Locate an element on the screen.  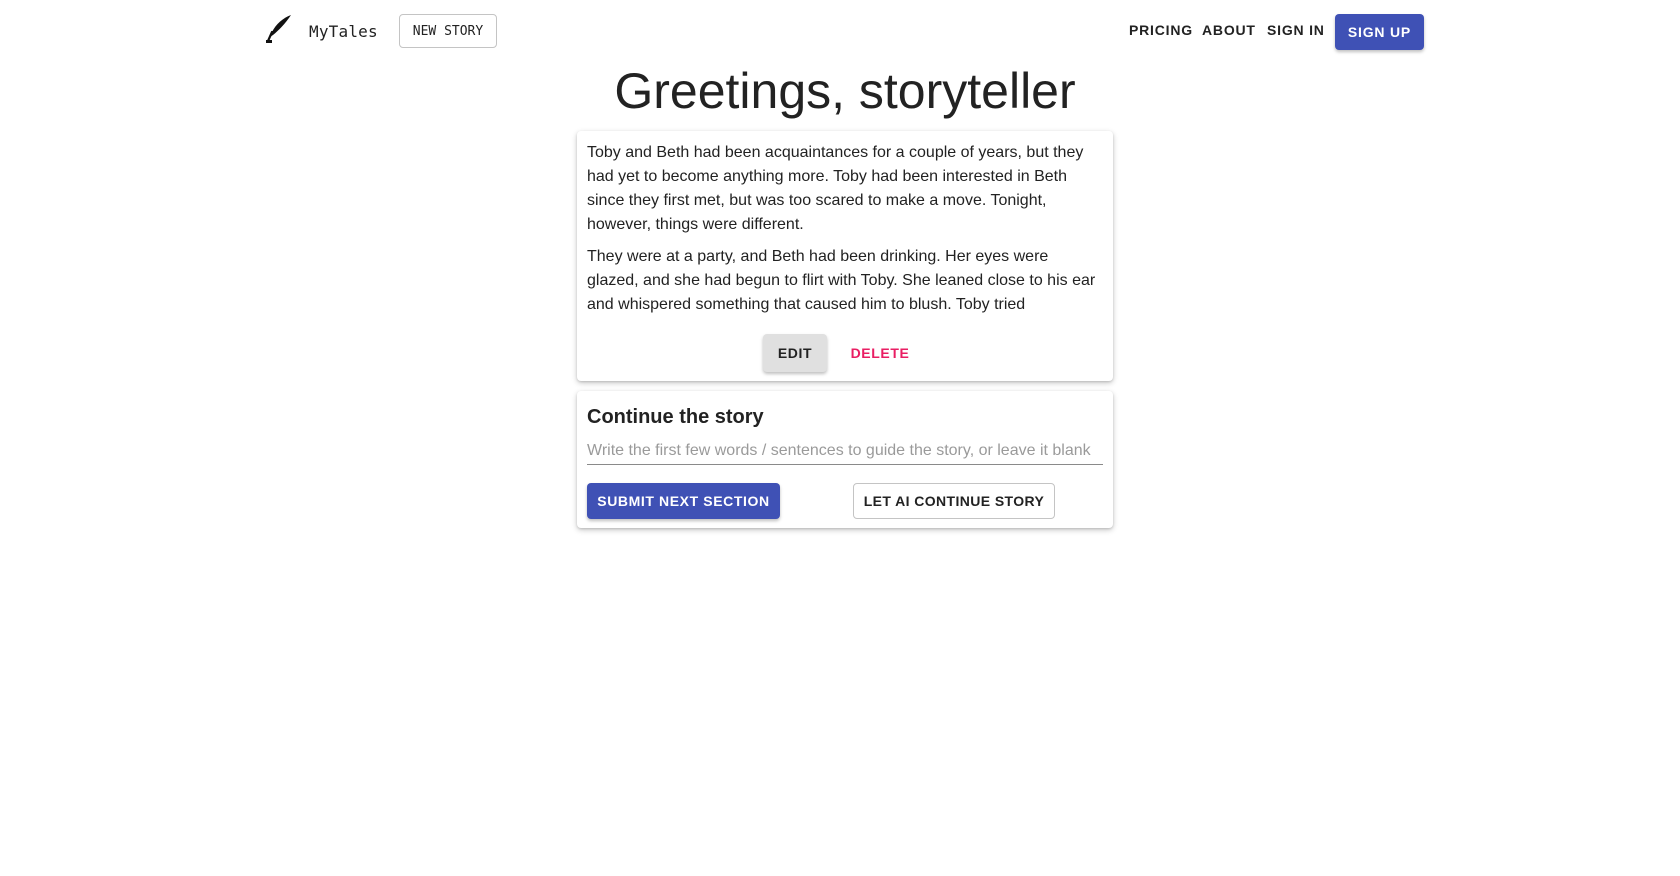
story-prompt-input is located at coordinates (845, 451).